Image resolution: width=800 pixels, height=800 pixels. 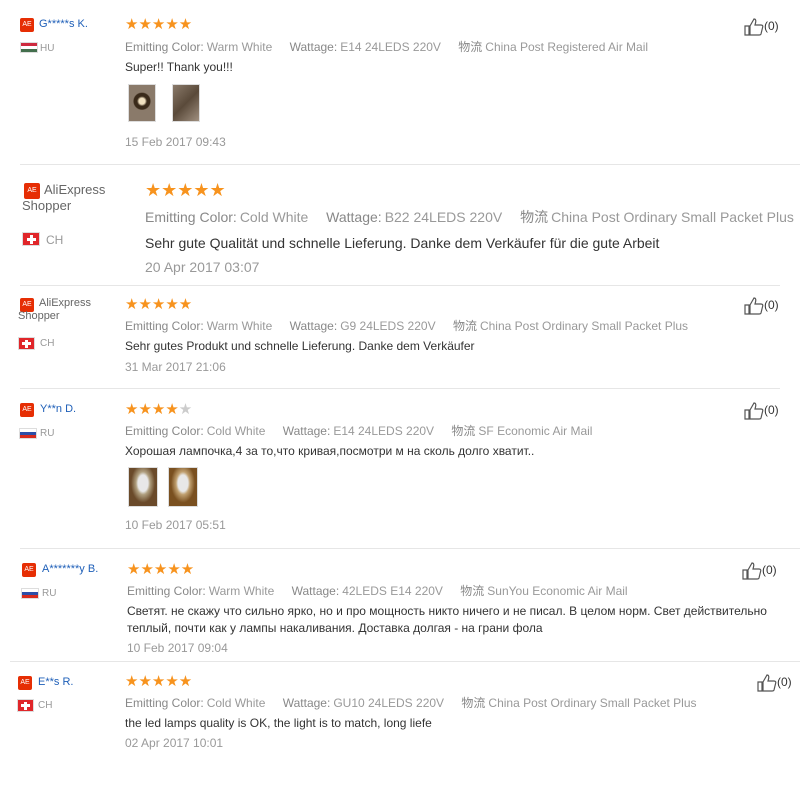 I want to click on reviewer-name: A*******y B., so click(x=70, y=569).